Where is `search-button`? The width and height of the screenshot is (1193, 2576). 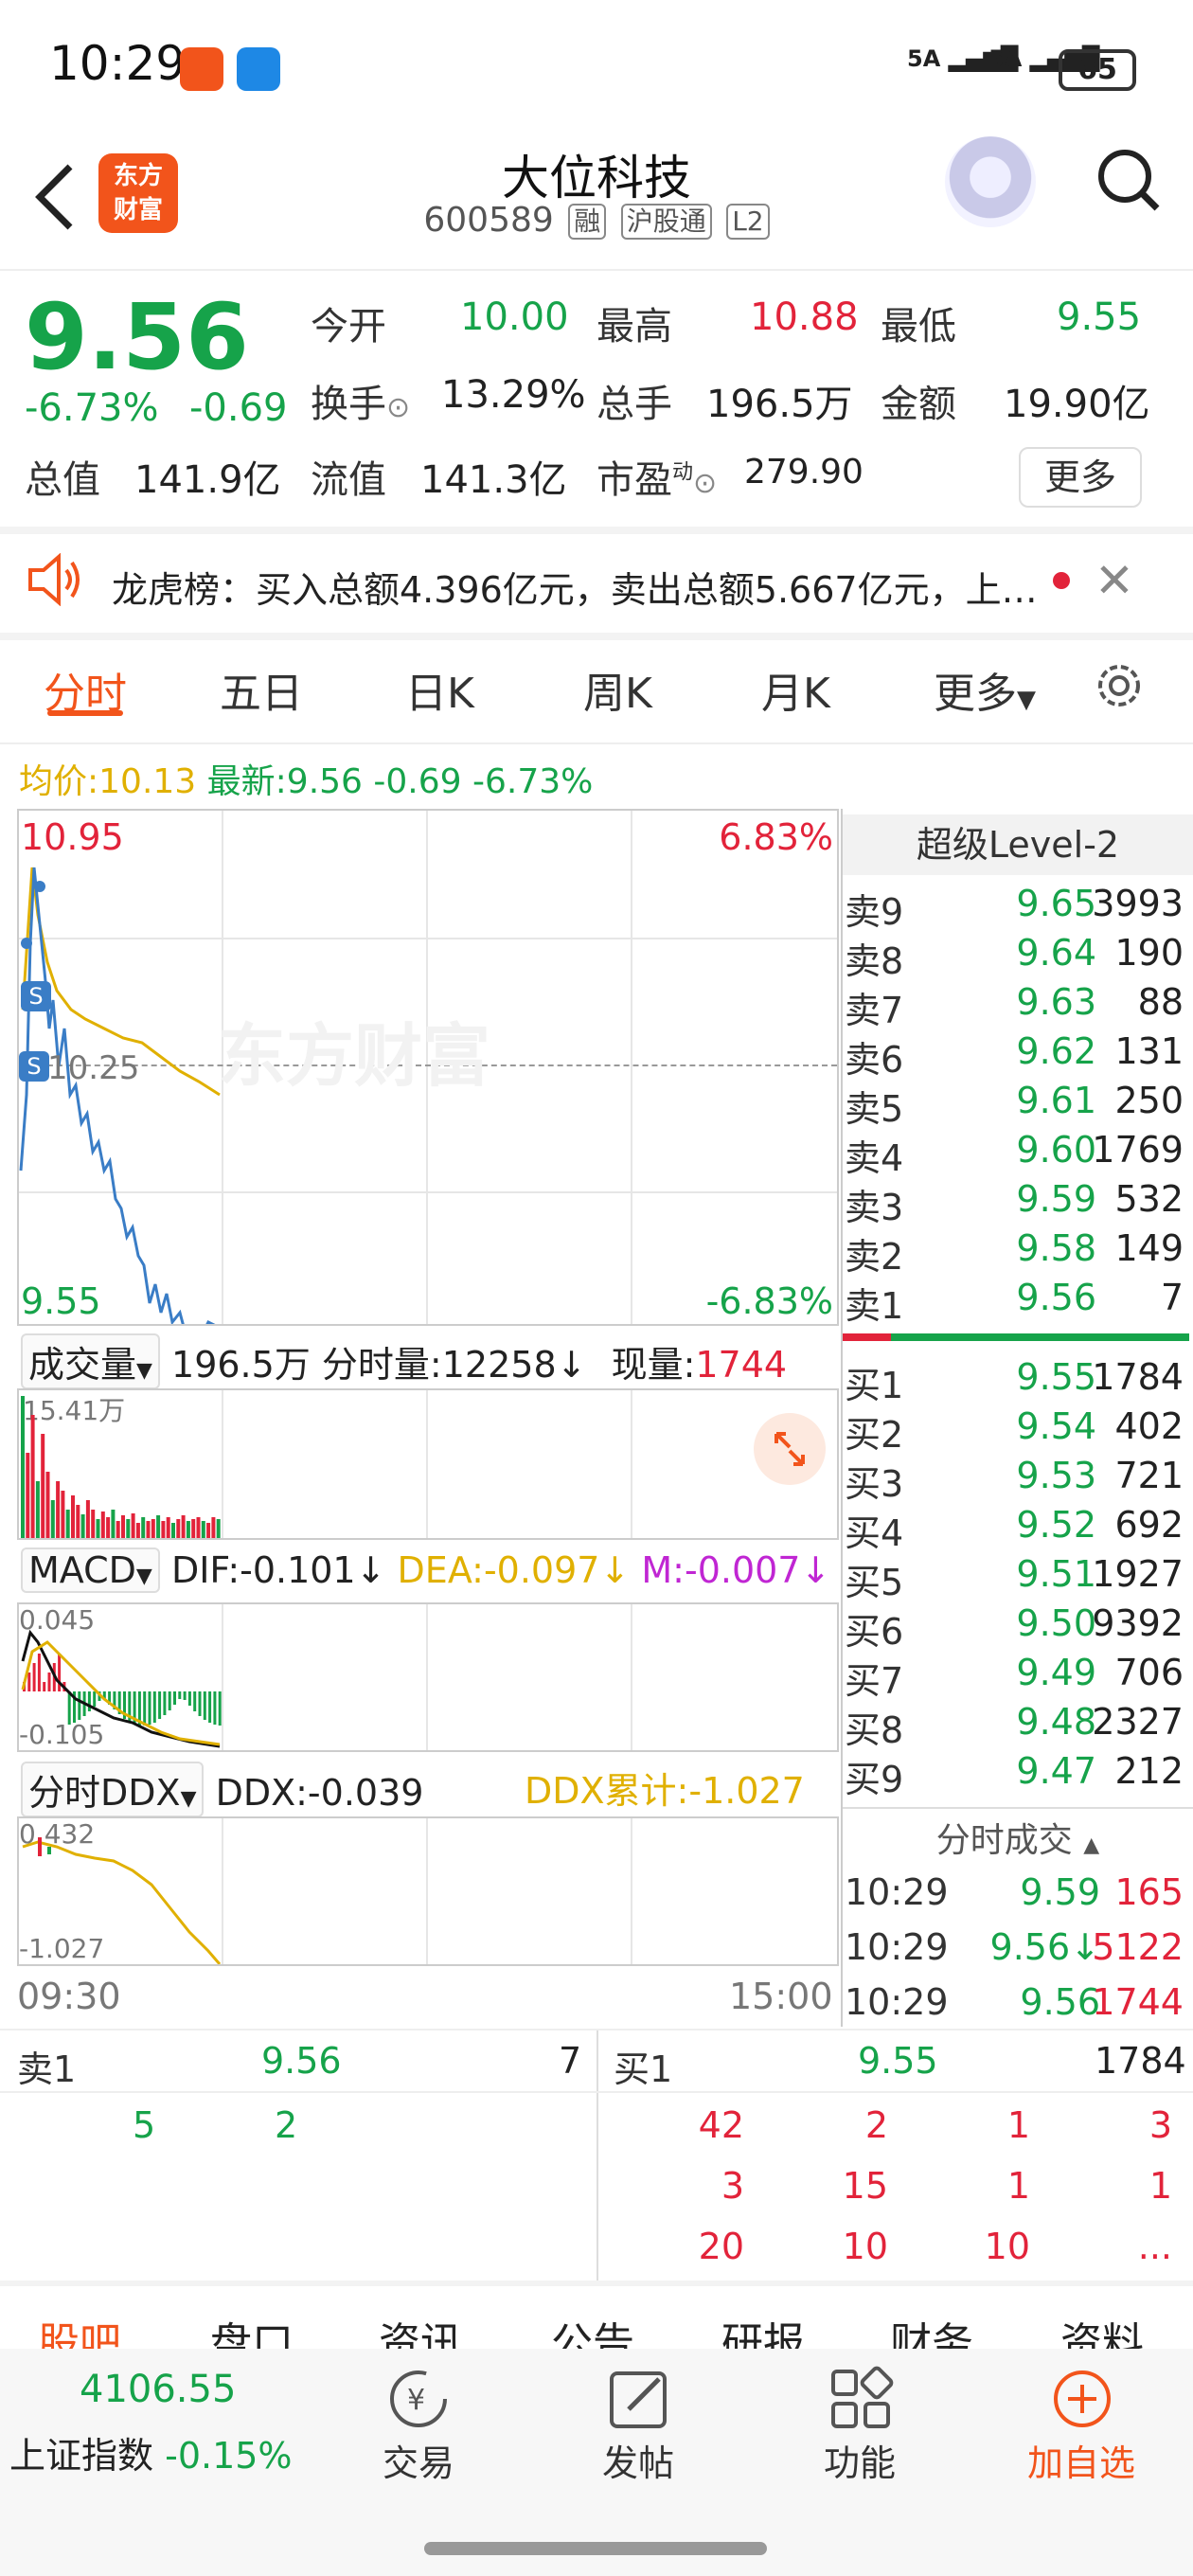 search-button is located at coordinates (1128, 180).